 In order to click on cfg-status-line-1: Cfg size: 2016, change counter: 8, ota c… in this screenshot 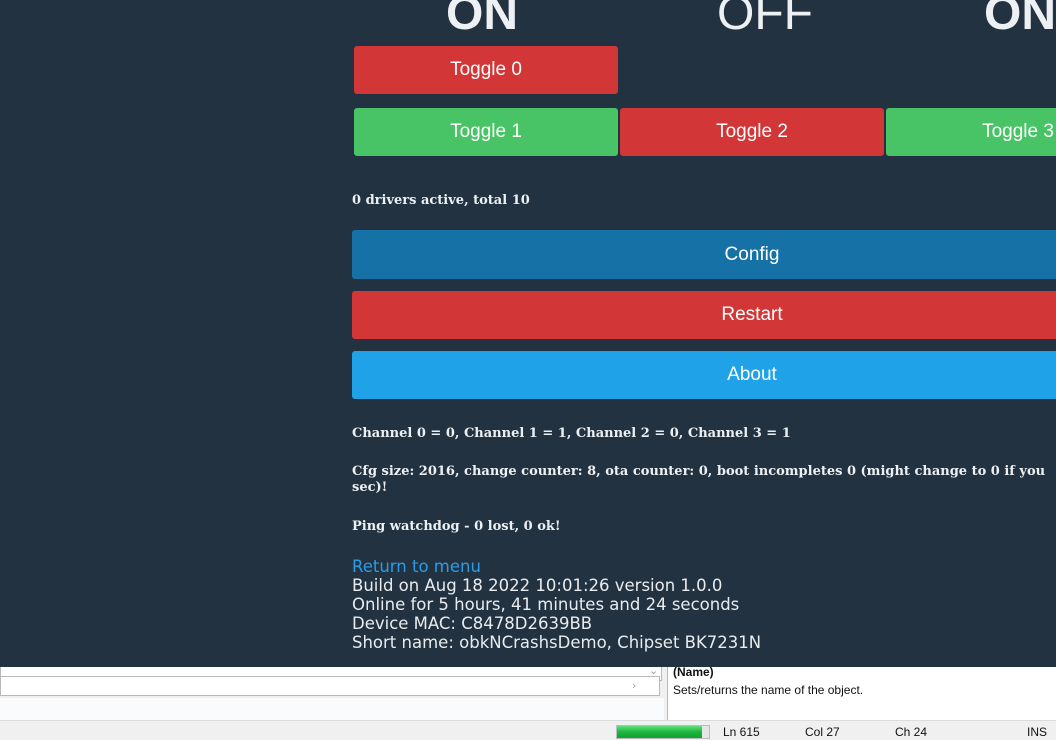, I will do `click(699, 471)`.